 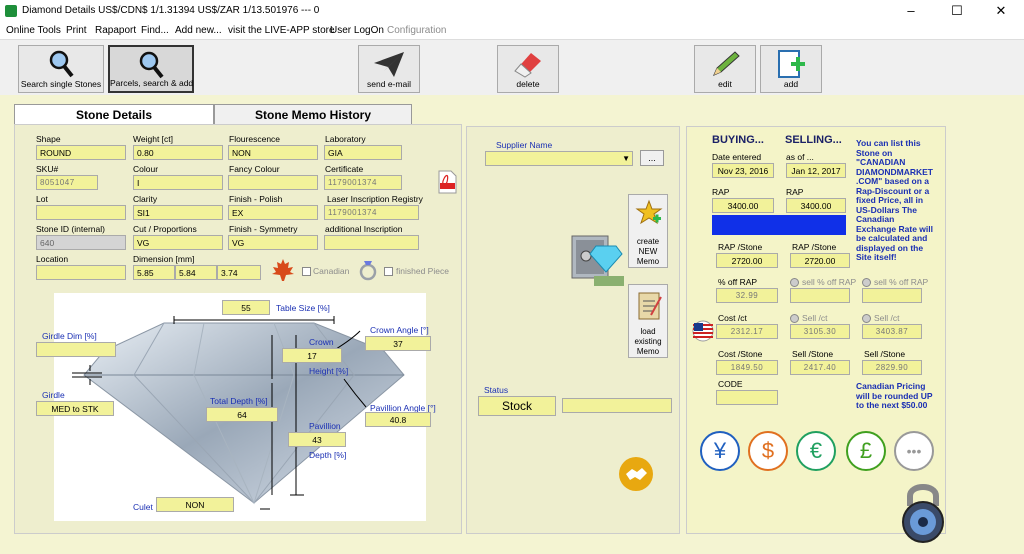 I want to click on rap-buy-field: 3400.00, so click(x=743, y=205).